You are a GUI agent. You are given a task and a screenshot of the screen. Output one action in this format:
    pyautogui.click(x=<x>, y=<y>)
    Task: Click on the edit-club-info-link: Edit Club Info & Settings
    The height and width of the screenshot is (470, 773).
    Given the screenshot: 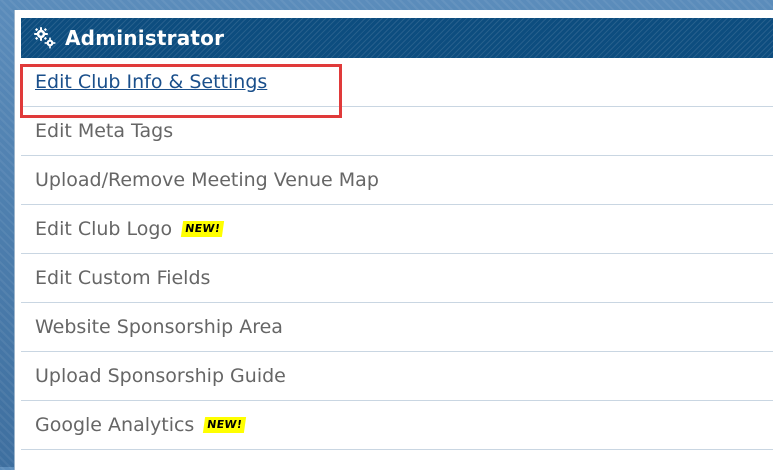 What is the action you would take?
    pyautogui.click(x=151, y=82)
    